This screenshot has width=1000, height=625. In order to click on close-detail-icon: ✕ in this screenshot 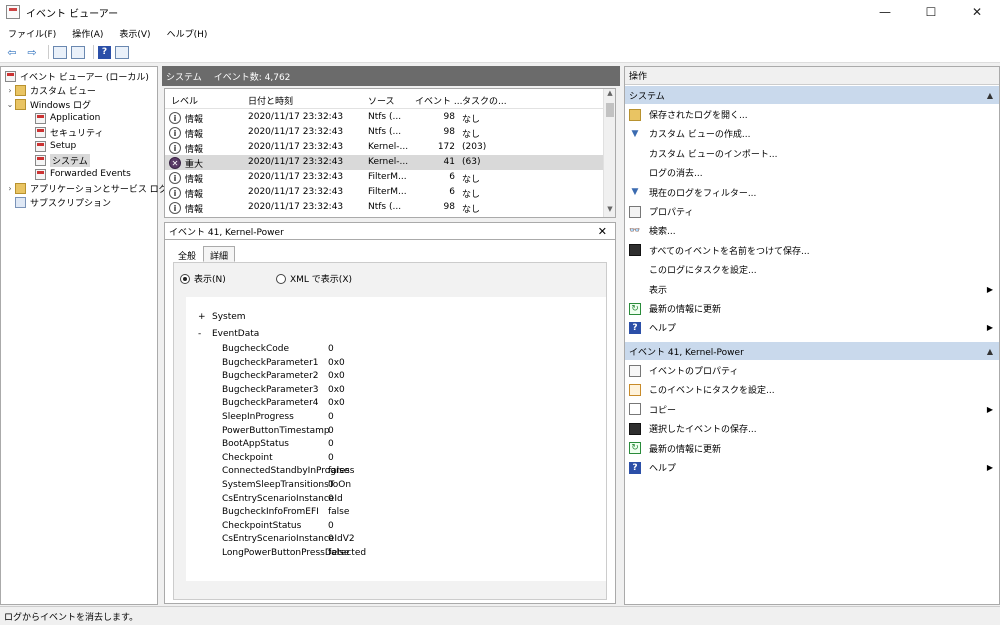, I will do `click(602, 231)`.